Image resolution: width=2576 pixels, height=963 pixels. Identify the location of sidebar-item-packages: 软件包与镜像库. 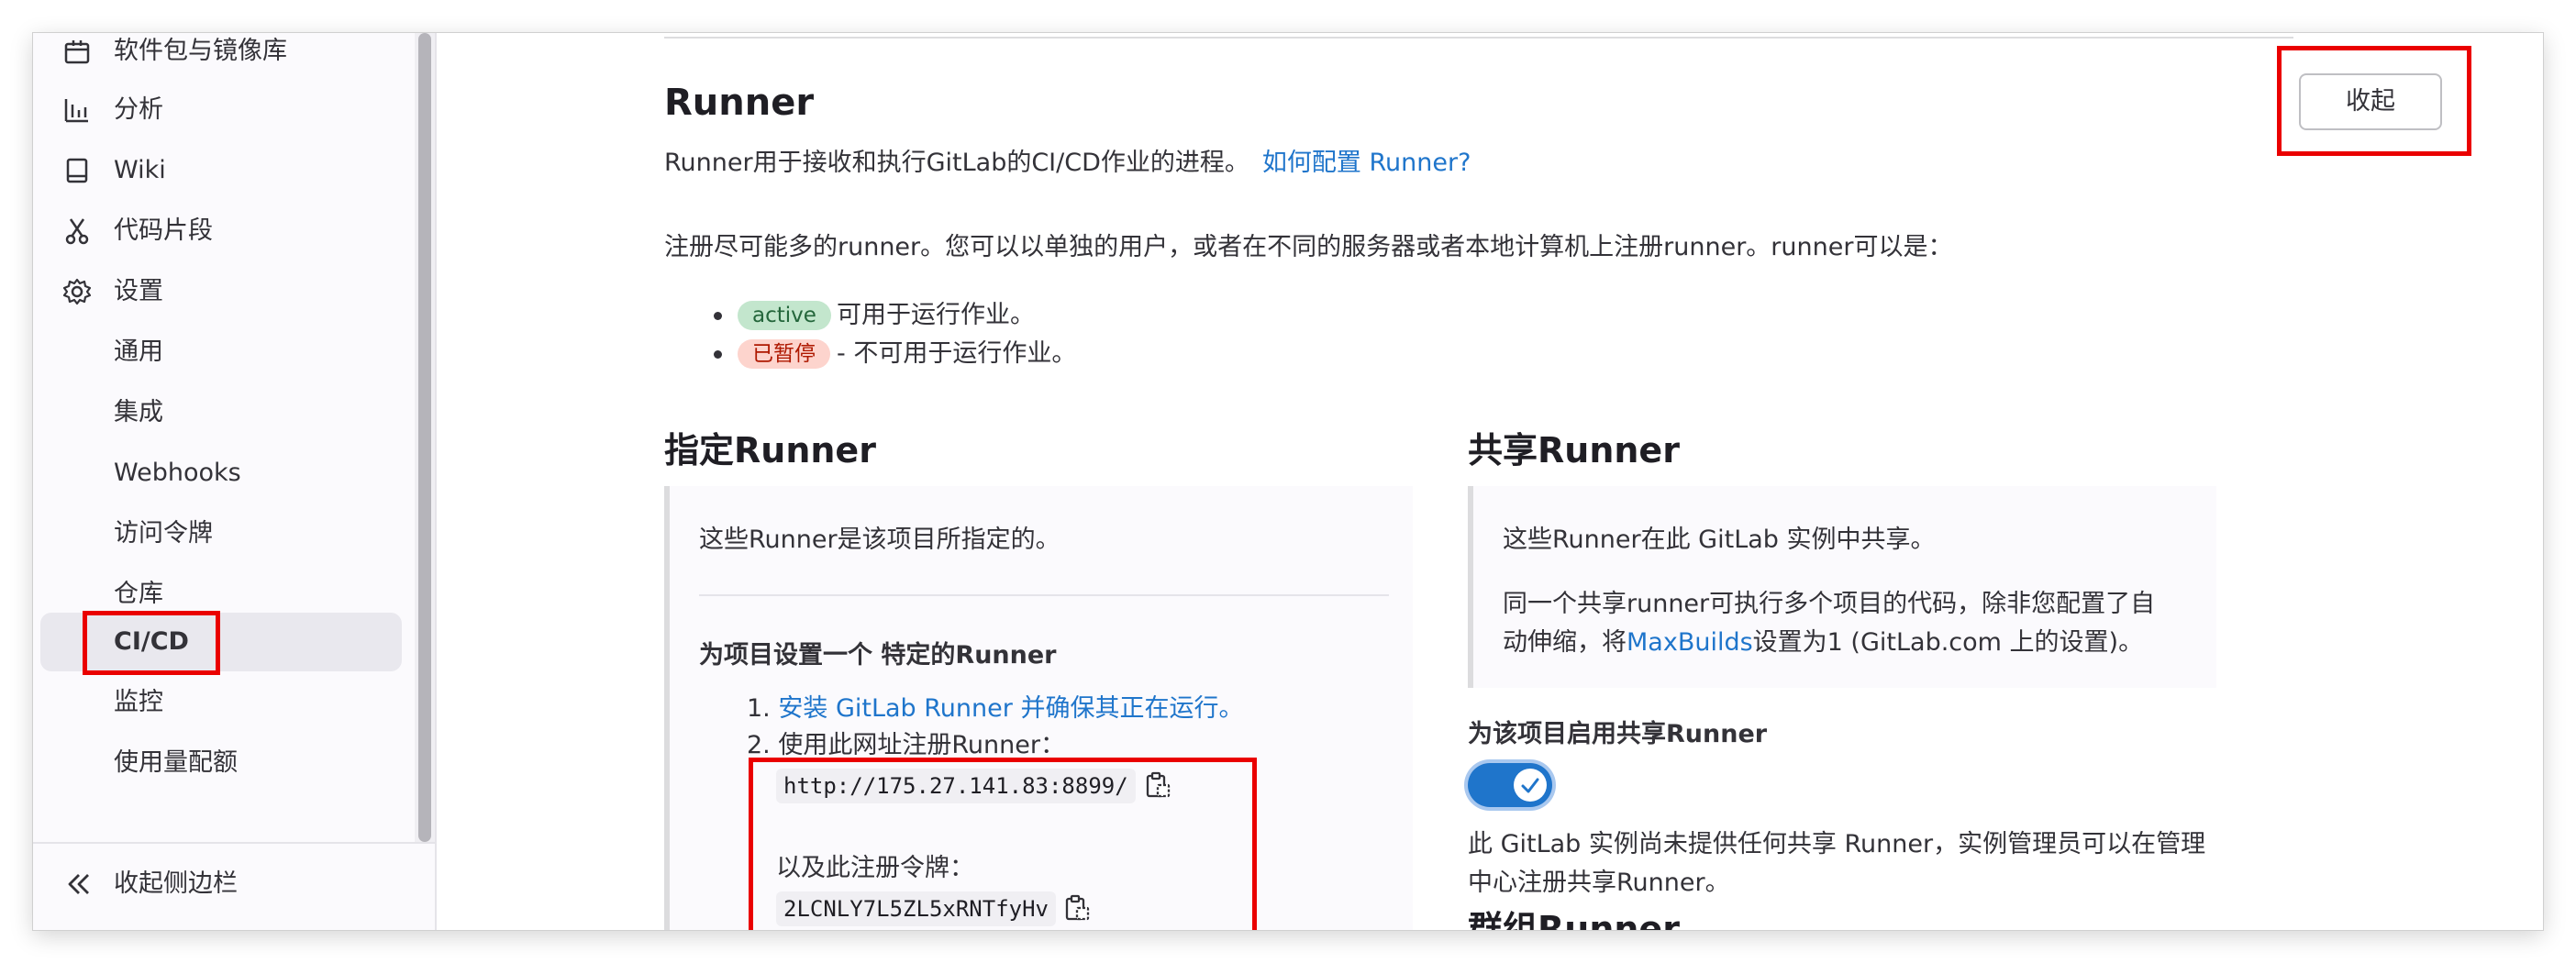
(221, 57).